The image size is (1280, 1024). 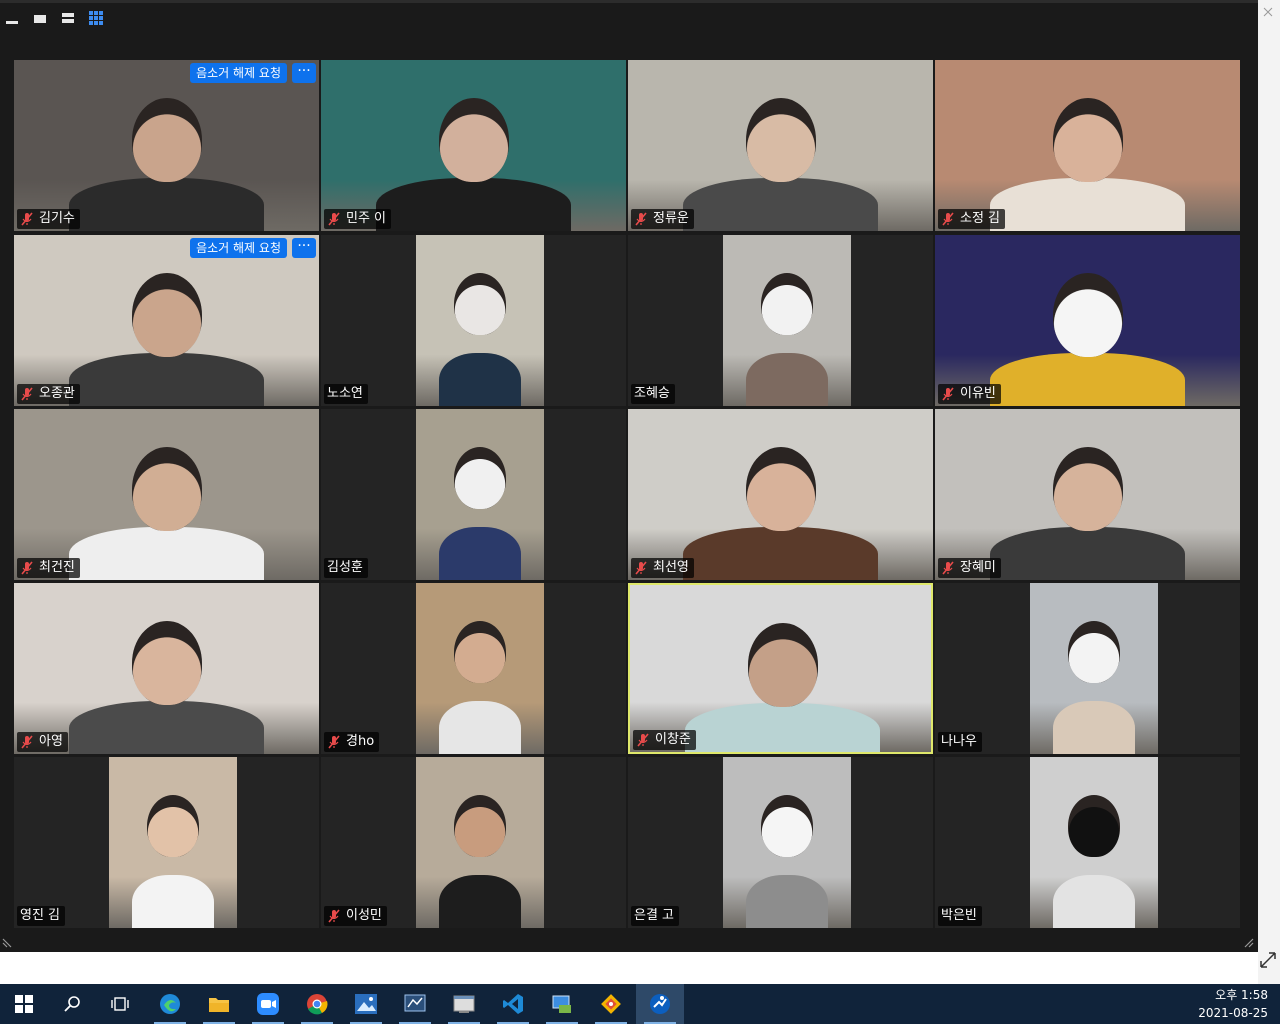 I want to click on participant-name: 이성민, so click(x=364, y=915).